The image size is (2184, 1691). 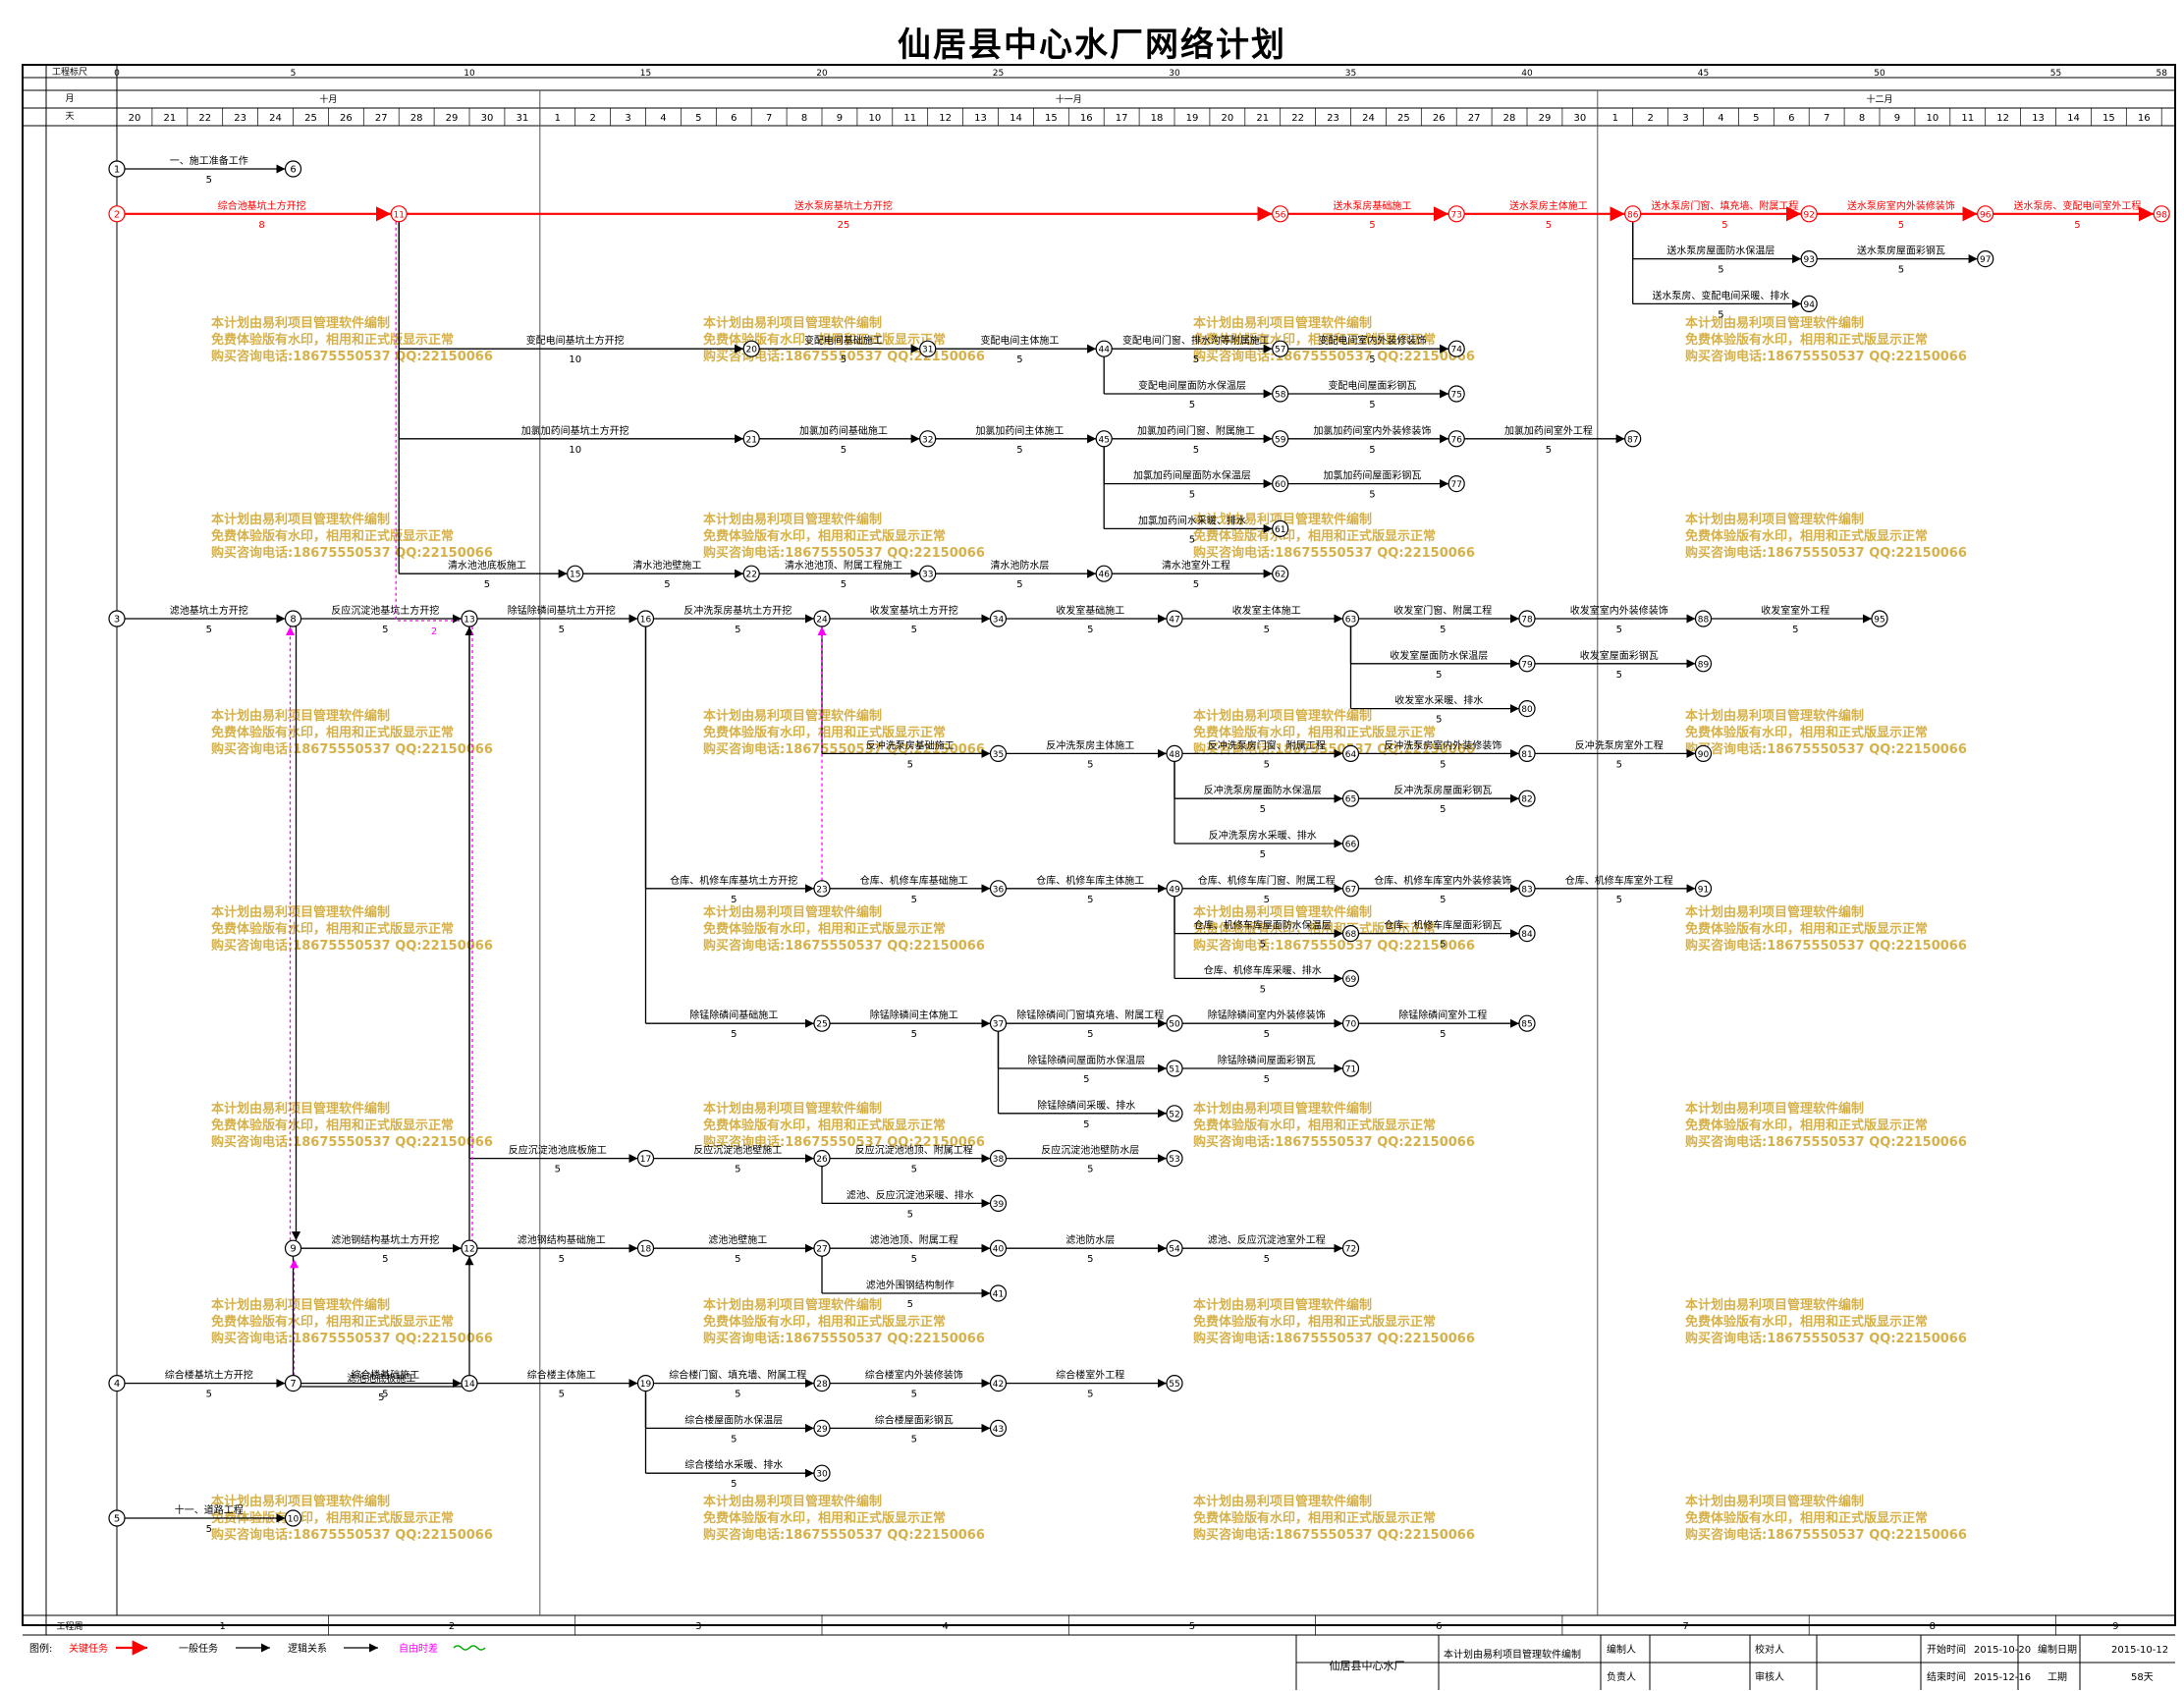 What do you see at coordinates (1527, 621) in the screenshot?
I see `node-number: 78` at bounding box center [1527, 621].